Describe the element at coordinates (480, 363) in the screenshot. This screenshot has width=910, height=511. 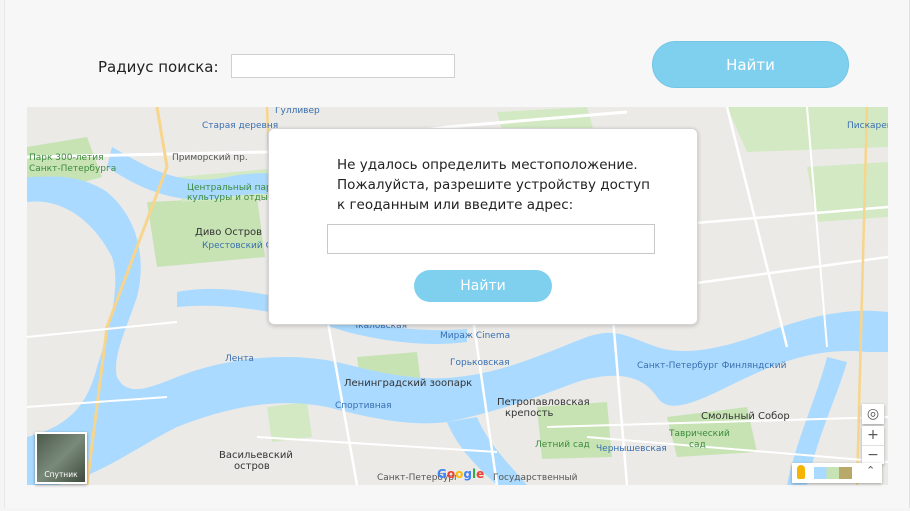
I see `map-label-gorkovskaya: Горьковская` at that location.